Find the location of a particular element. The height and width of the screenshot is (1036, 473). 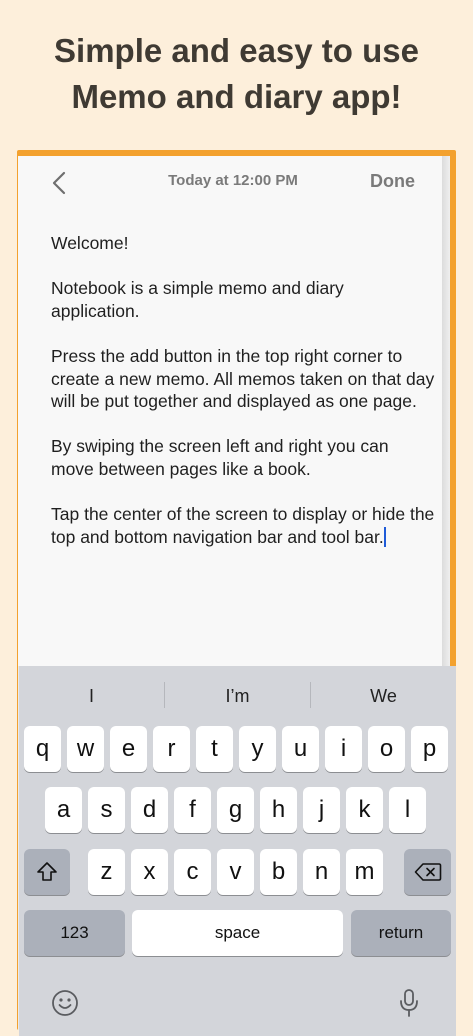

key-l: l is located at coordinates (407, 810).